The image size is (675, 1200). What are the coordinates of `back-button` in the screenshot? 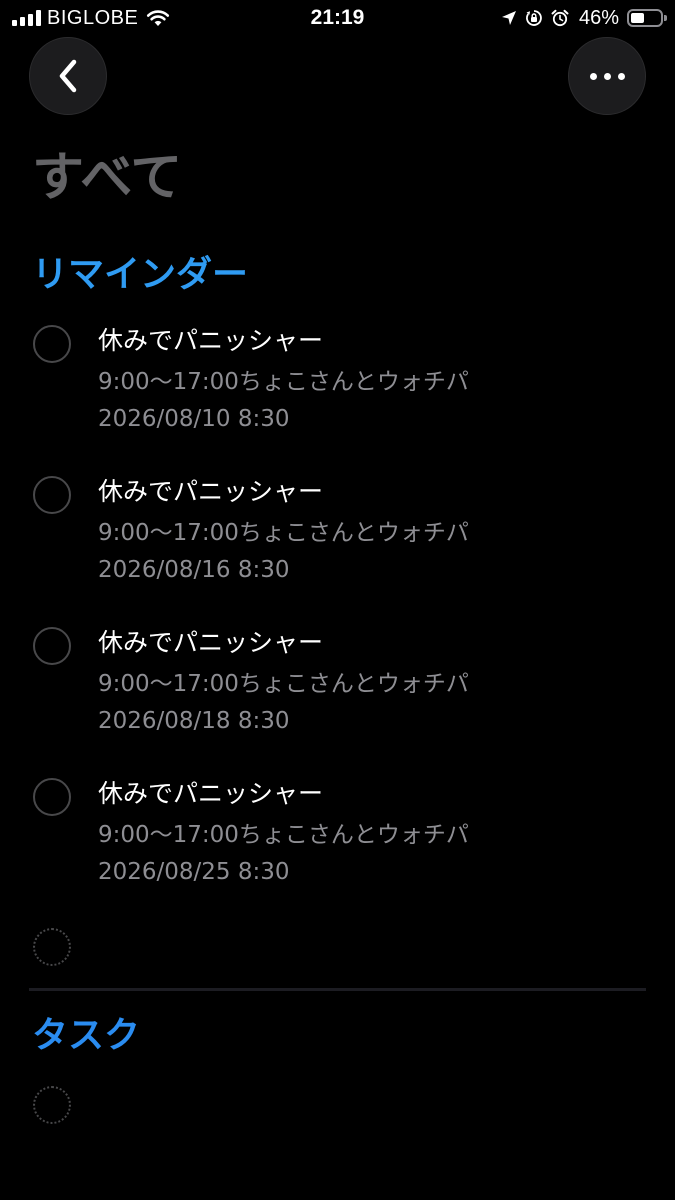 It's located at (68, 76).